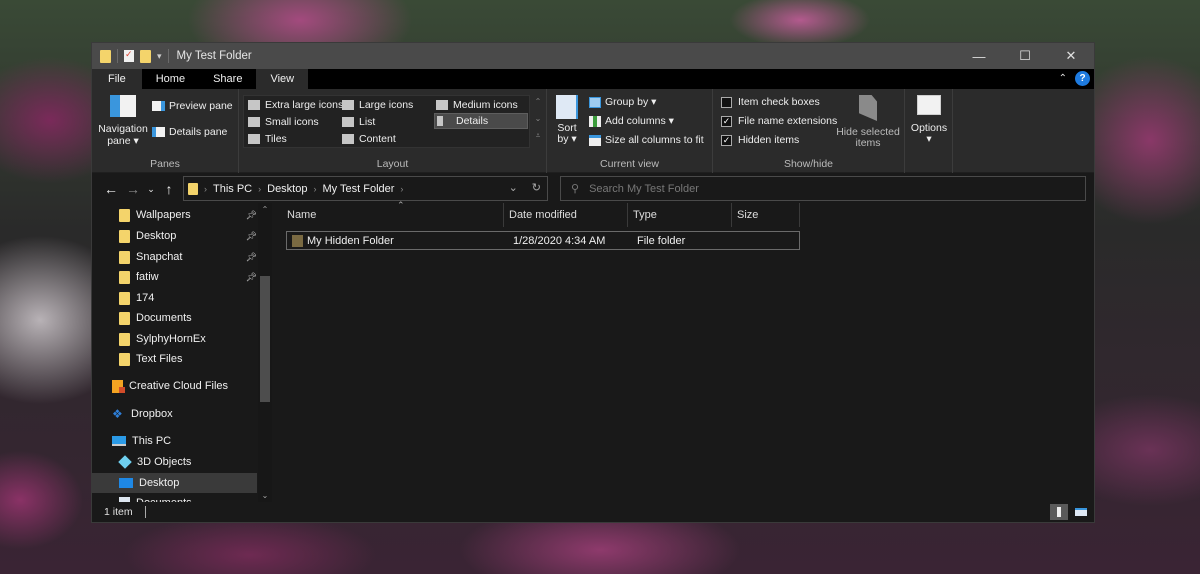 This screenshot has height=574, width=1200. What do you see at coordinates (622, 102) in the screenshot?
I see `group-by-button: Group by ▾` at bounding box center [622, 102].